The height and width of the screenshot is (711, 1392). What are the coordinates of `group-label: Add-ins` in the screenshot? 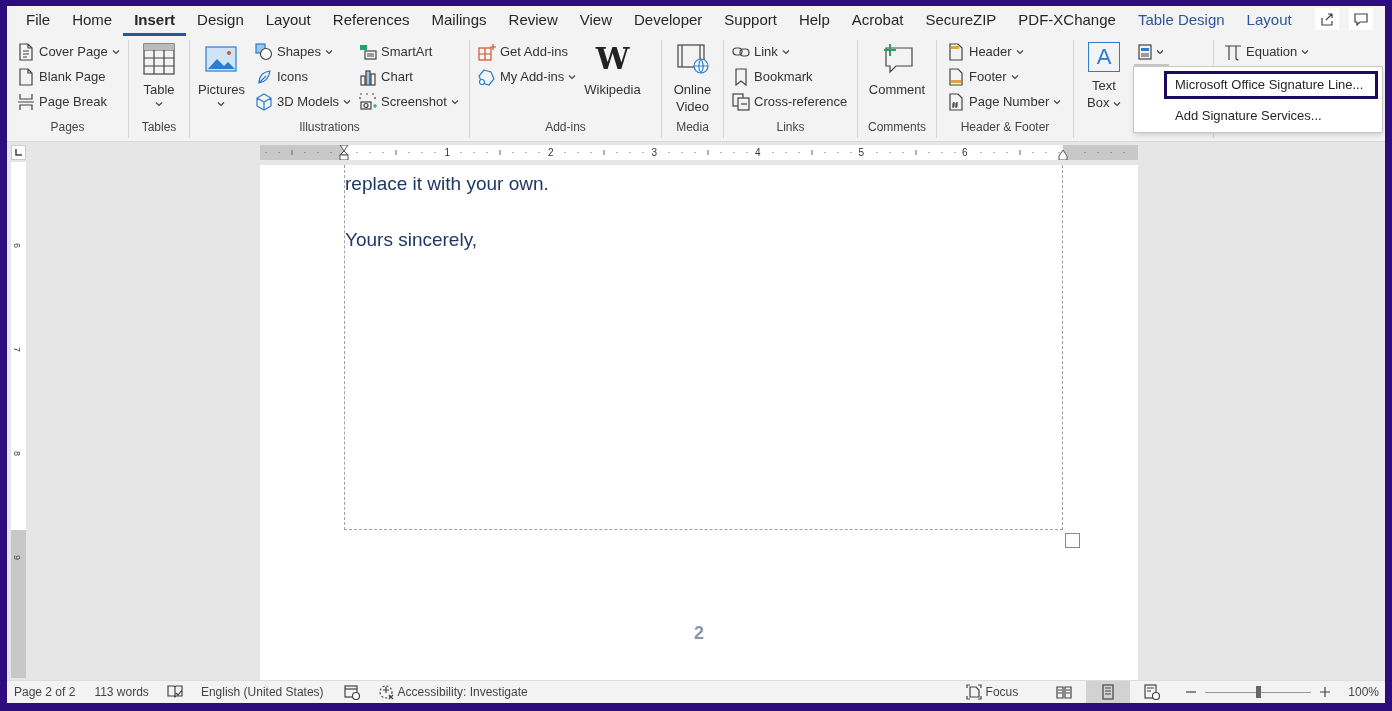 It's located at (565, 127).